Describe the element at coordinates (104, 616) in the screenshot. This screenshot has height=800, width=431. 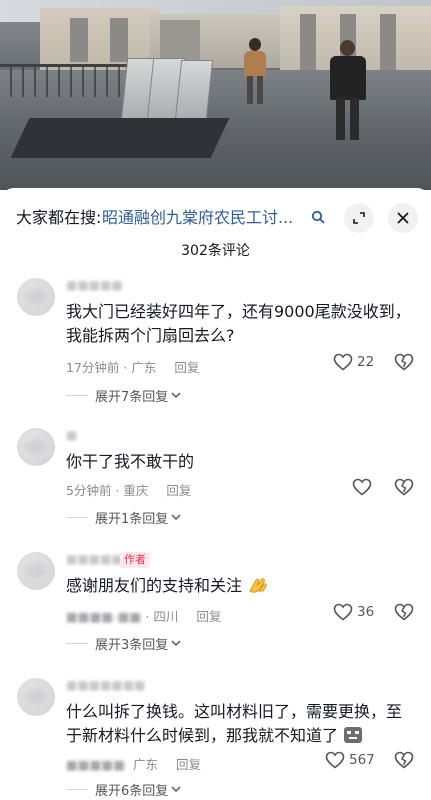
I see `comment-time-blurred: ■■■■-■■` at that location.